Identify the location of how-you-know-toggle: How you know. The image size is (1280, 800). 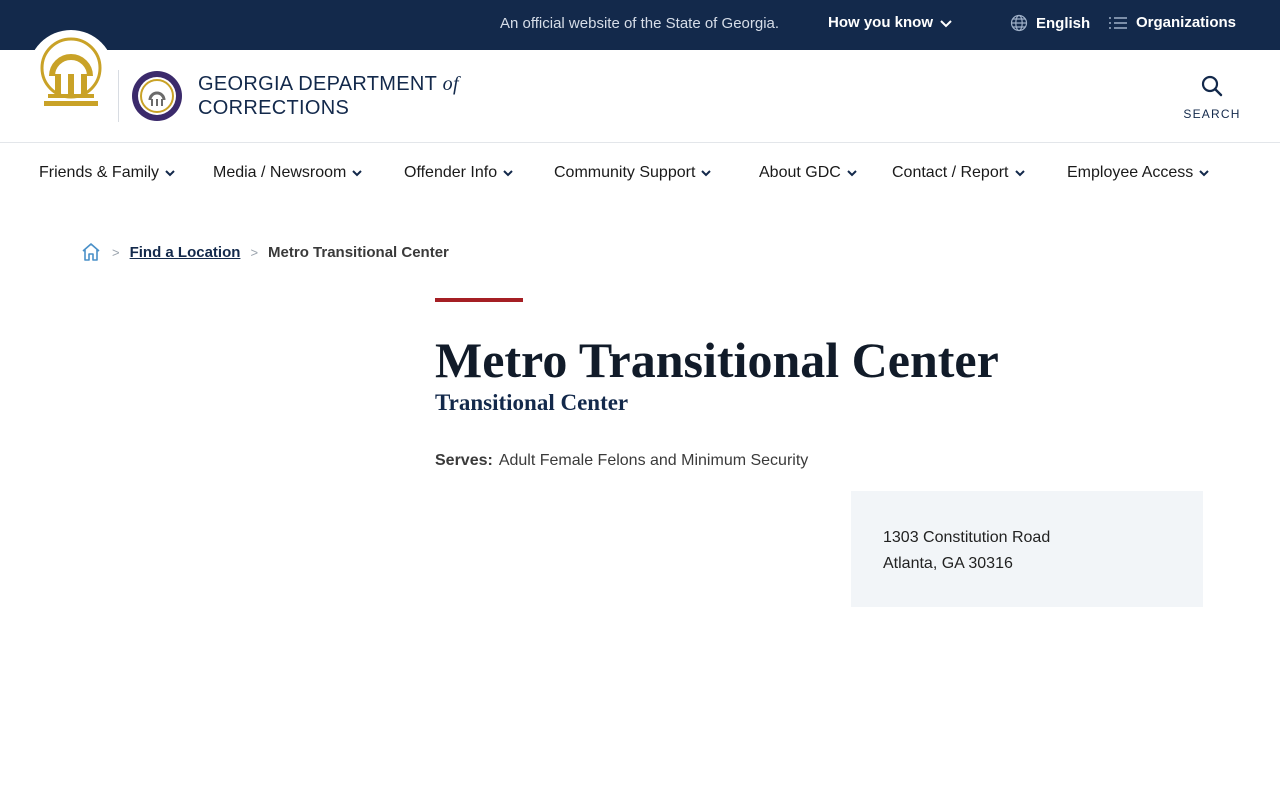
(890, 22).